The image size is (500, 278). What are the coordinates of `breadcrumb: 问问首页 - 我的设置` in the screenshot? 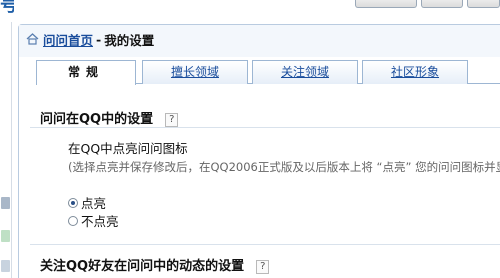 It's located at (90, 39).